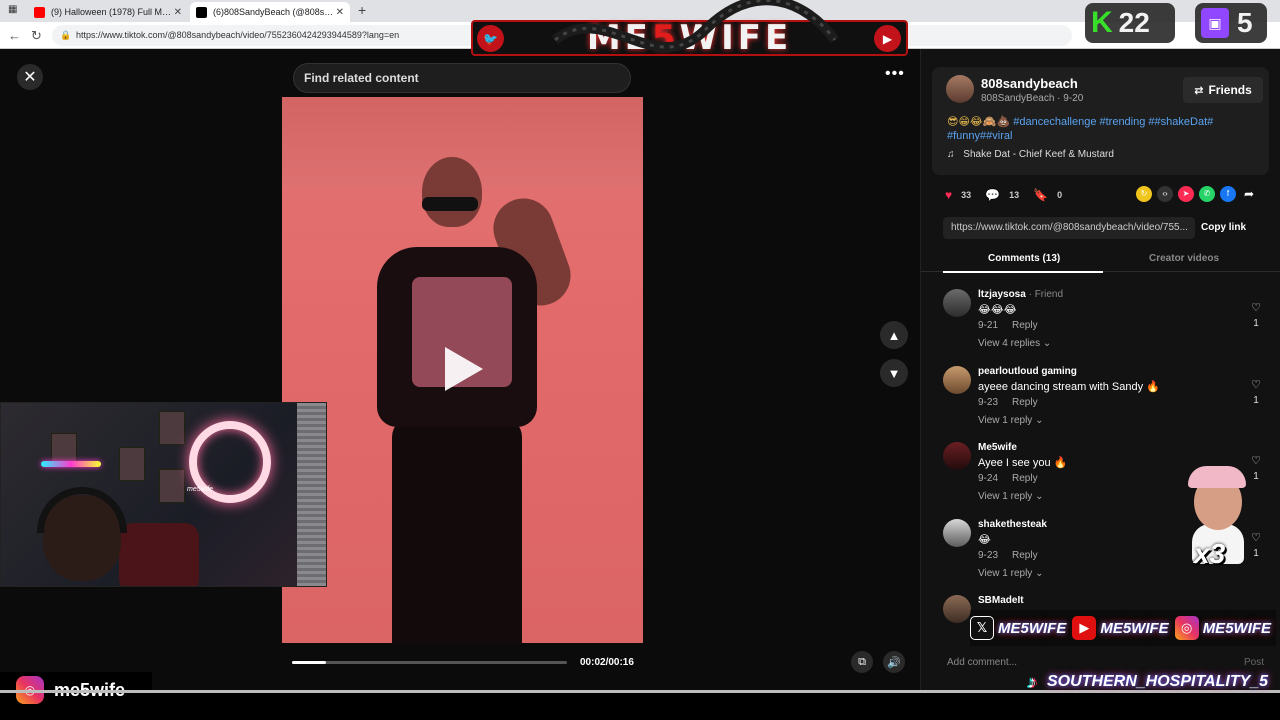  I want to click on tab-title: (9) Halloween (1978) Full Movie -, so click(112, 12).